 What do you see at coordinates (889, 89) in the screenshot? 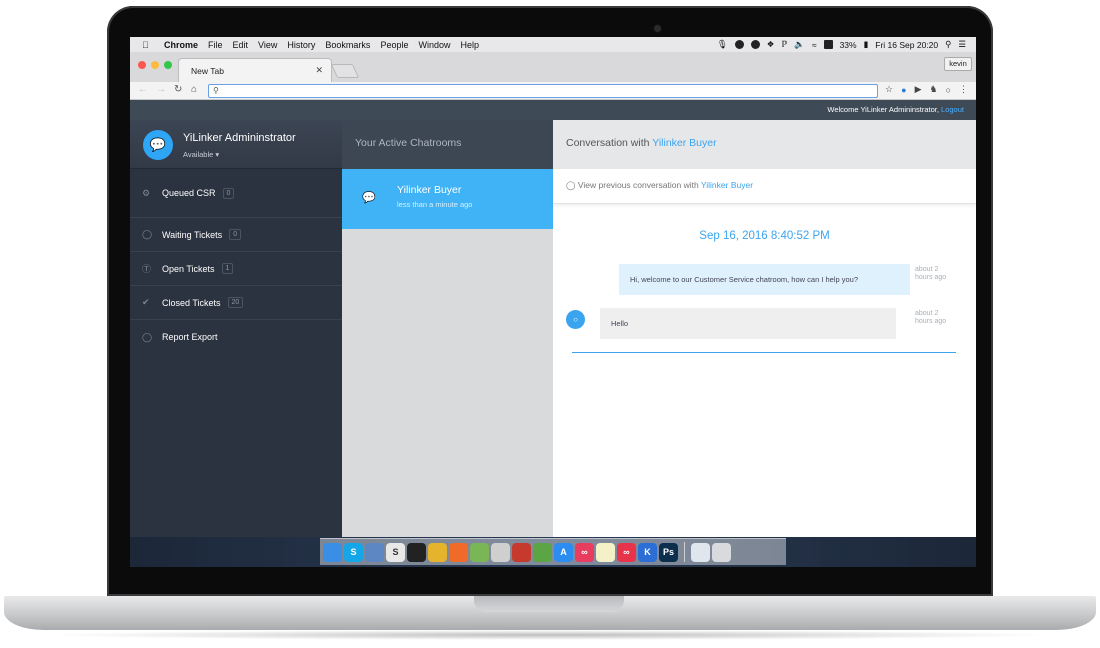
I see `bookmark-star-icon: ☆` at bounding box center [889, 89].